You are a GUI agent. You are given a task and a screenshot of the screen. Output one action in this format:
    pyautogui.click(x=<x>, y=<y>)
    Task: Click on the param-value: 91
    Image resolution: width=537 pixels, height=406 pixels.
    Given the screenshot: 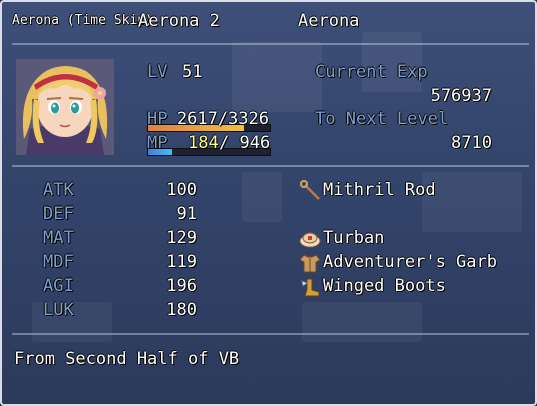 What is the action you would take?
    pyautogui.click(x=186, y=214)
    